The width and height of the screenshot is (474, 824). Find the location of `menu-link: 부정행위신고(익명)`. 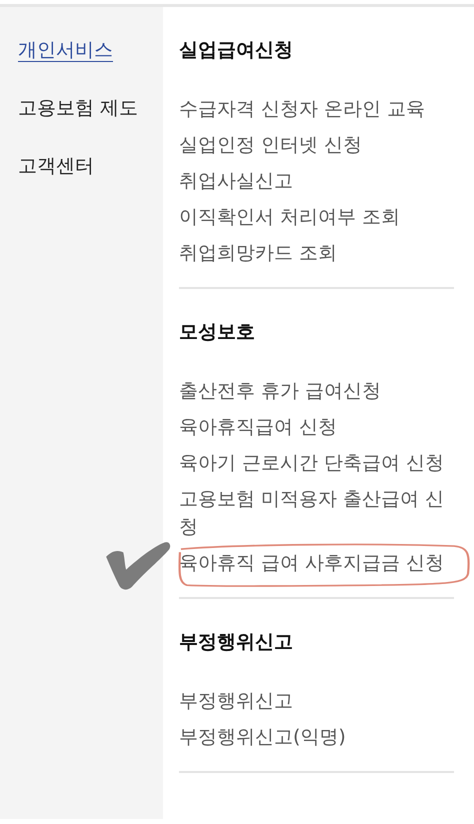

menu-link: 부정행위신고(익명) is located at coordinates (316, 737).